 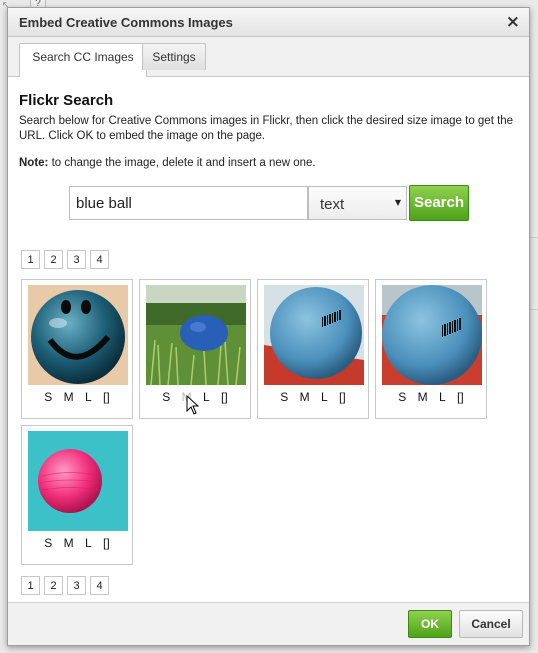 I want to click on note-label: Note:, so click(x=34, y=163).